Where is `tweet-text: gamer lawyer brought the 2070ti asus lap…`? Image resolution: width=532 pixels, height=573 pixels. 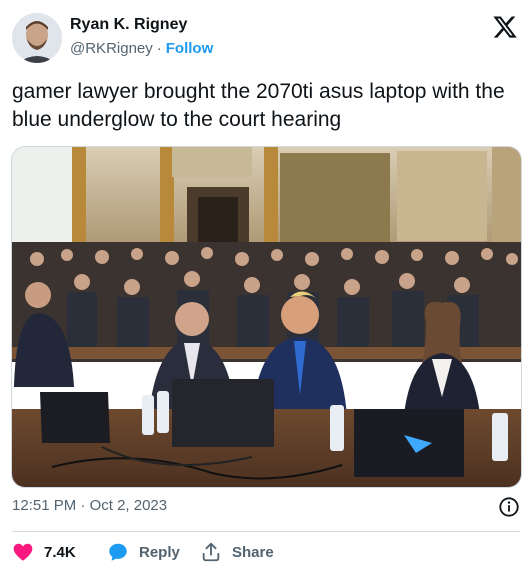
tweet-text: gamer lawyer brought the 2070ti asus lap… is located at coordinates (258, 105).